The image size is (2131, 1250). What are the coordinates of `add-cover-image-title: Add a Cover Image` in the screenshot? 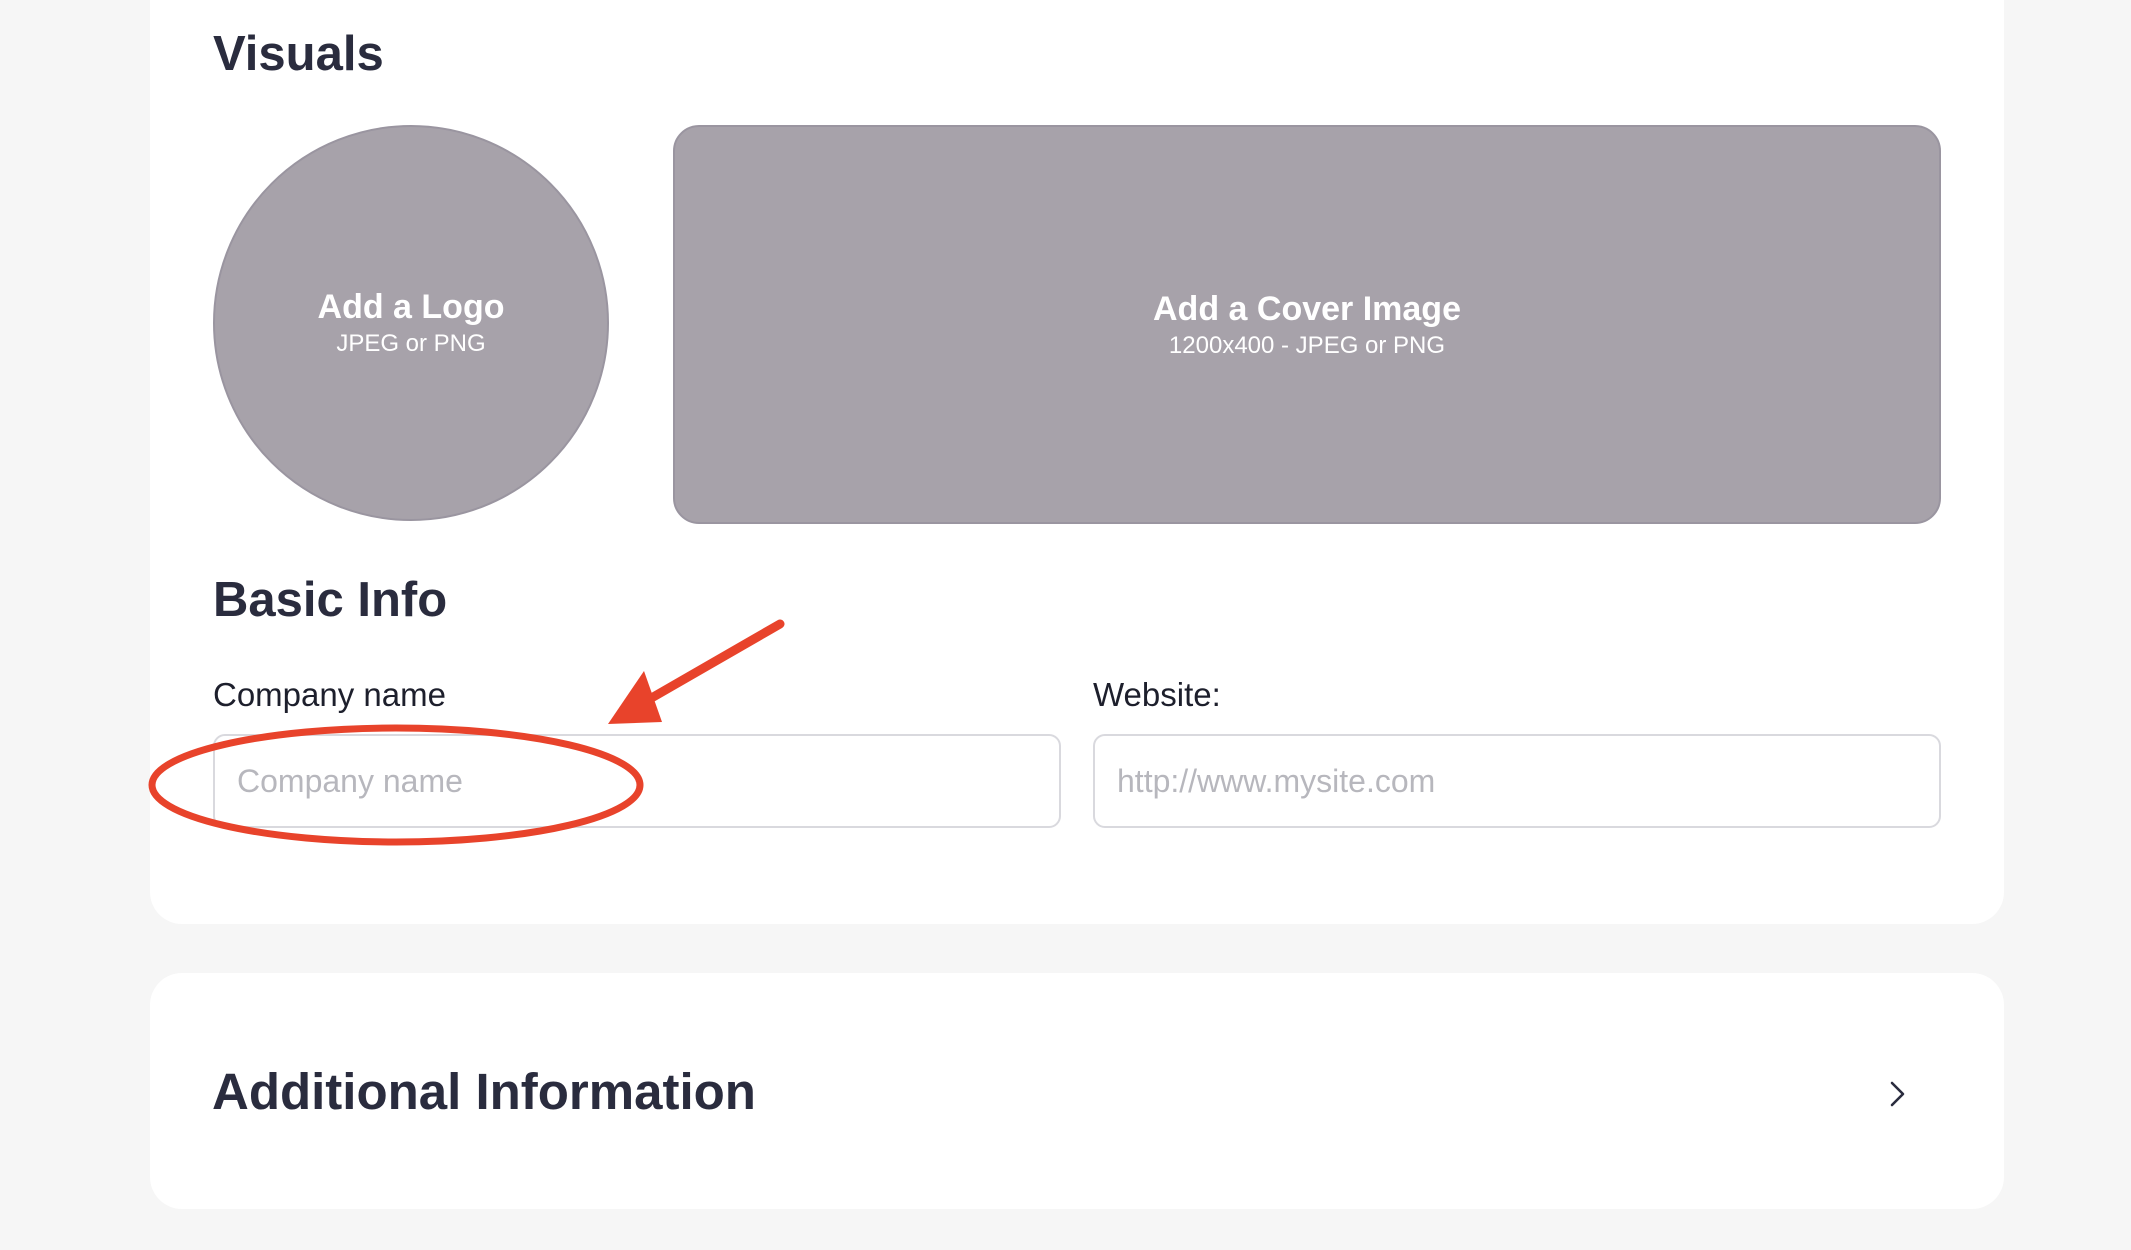 It's located at (1307, 308).